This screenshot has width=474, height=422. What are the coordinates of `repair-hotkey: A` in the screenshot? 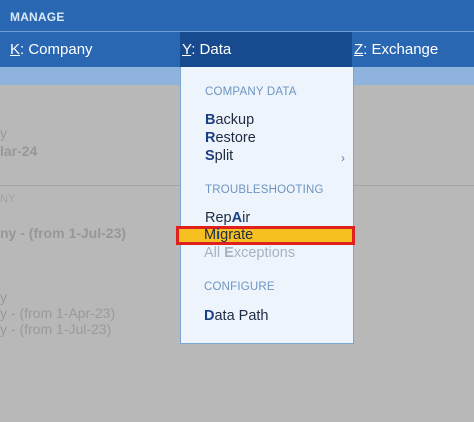 It's located at (237, 218).